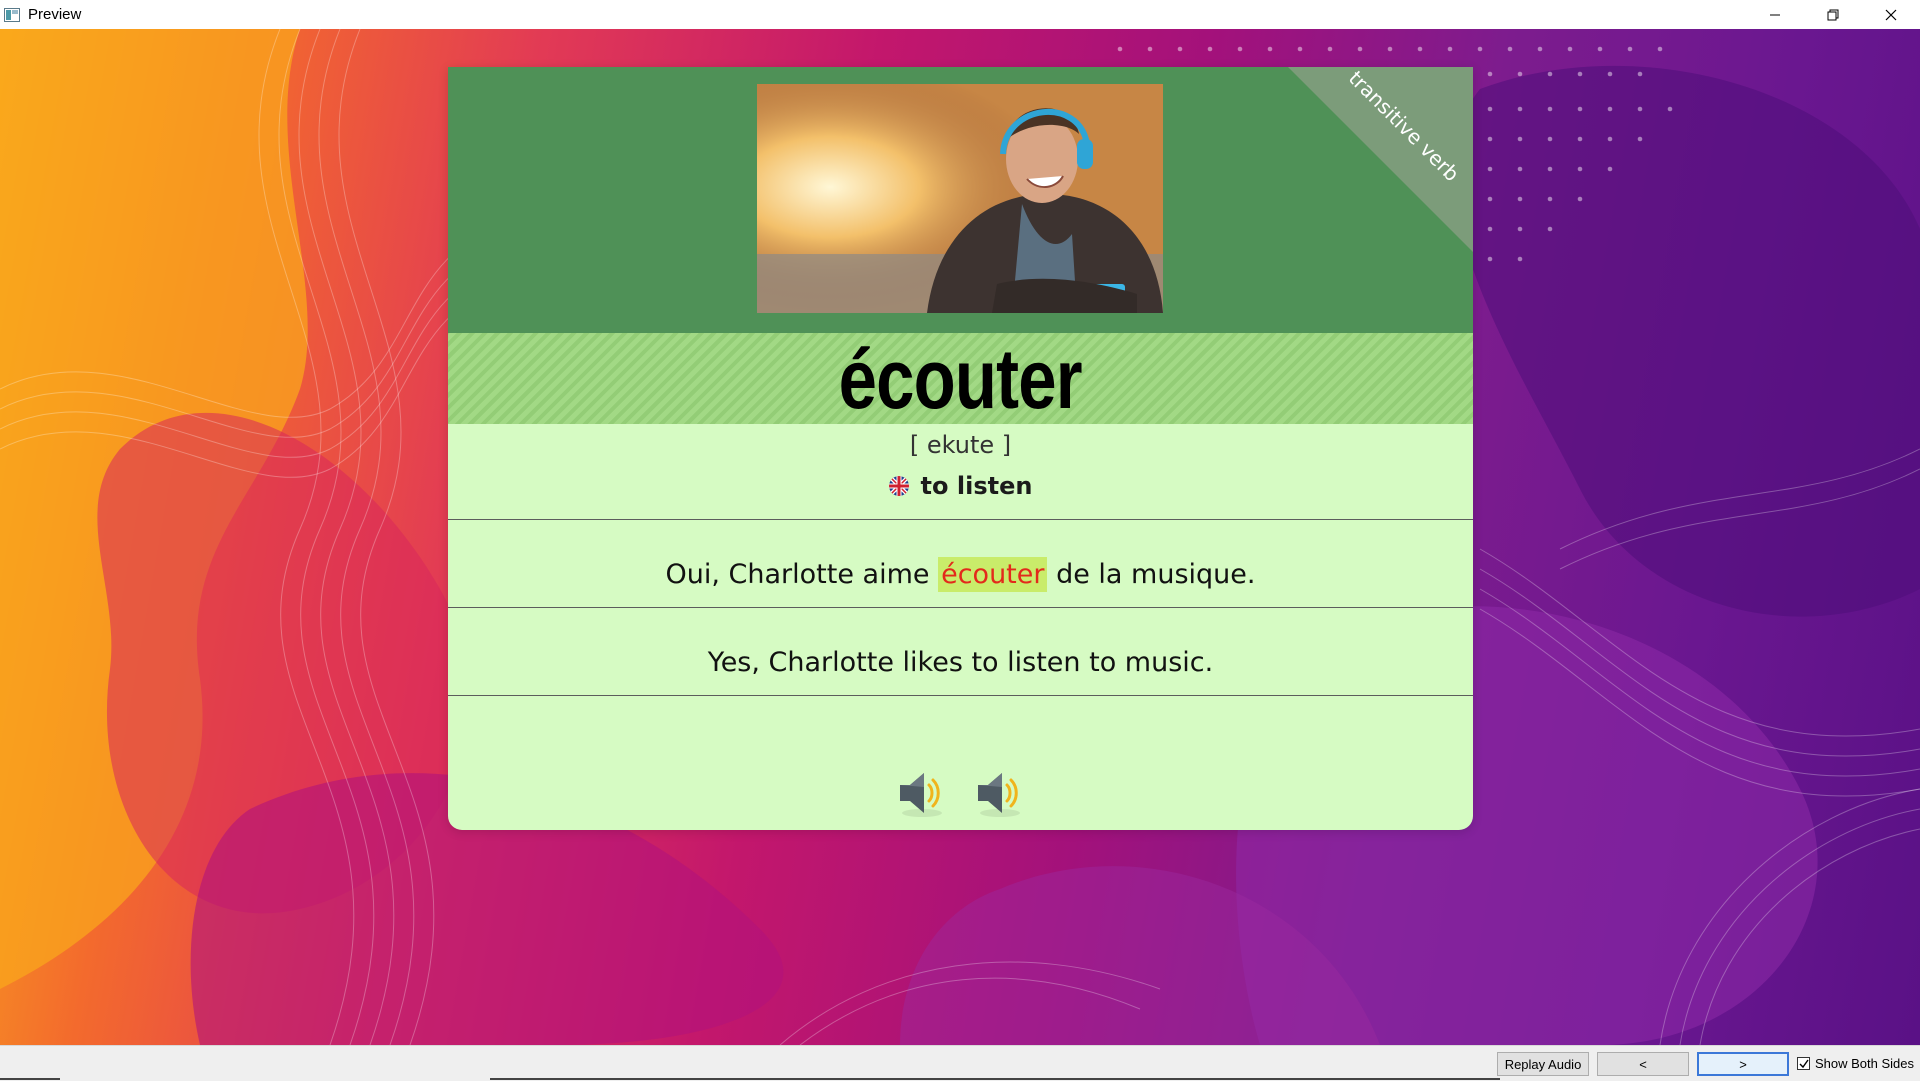 This screenshot has height=1081, width=1920. What do you see at coordinates (55, 14) in the screenshot?
I see `window-title: Preview` at bounding box center [55, 14].